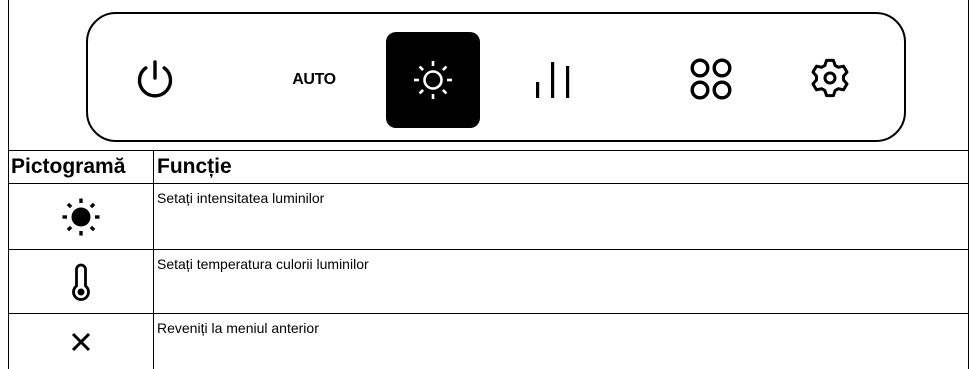  I want to click on table-header-row: Pictogramă Funcție, so click(488, 167).